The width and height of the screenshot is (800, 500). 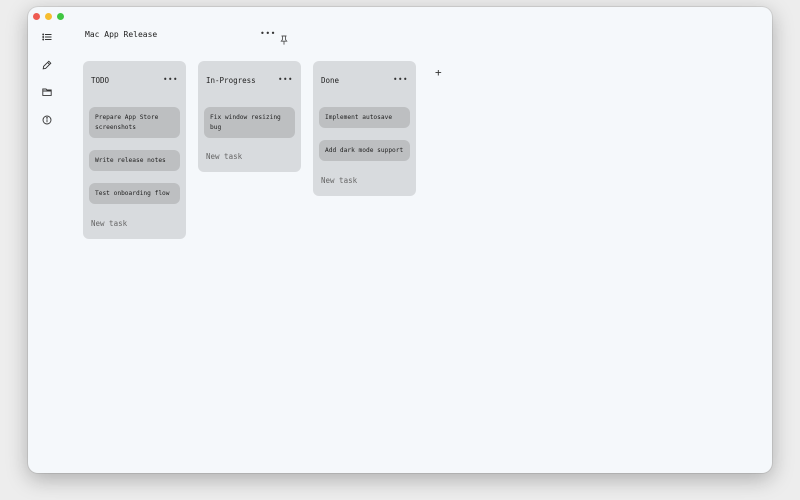 What do you see at coordinates (36, 16) in the screenshot?
I see `close-window-button` at bounding box center [36, 16].